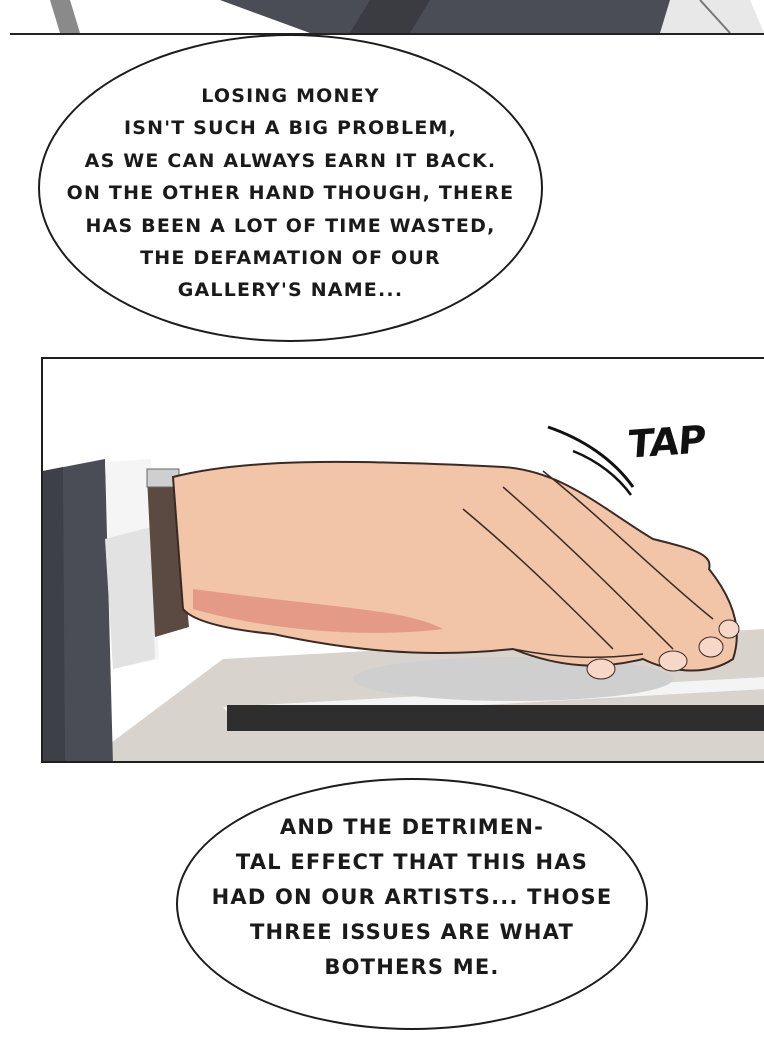 Image resolution: width=764 pixels, height=1039 pixels. What do you see at coordinates (412, 862) in the screenshot?
I see `bubble-line: TAL EFFECT THAT THIS HAS` at bounding box center [412, 862].